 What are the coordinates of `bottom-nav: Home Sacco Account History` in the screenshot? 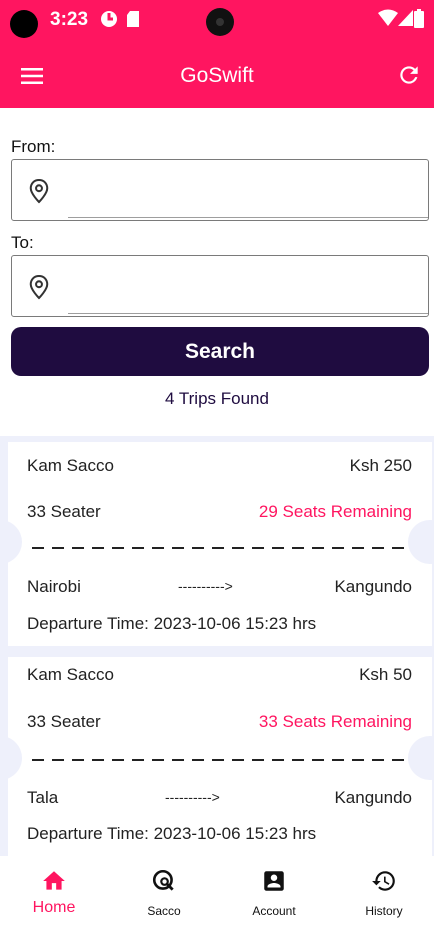 It's located at (217, 892).